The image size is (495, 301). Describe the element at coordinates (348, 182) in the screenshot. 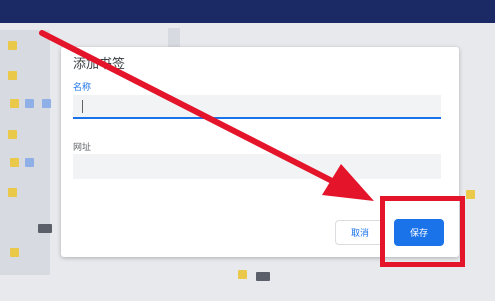

I see `arrow-head` at that location.